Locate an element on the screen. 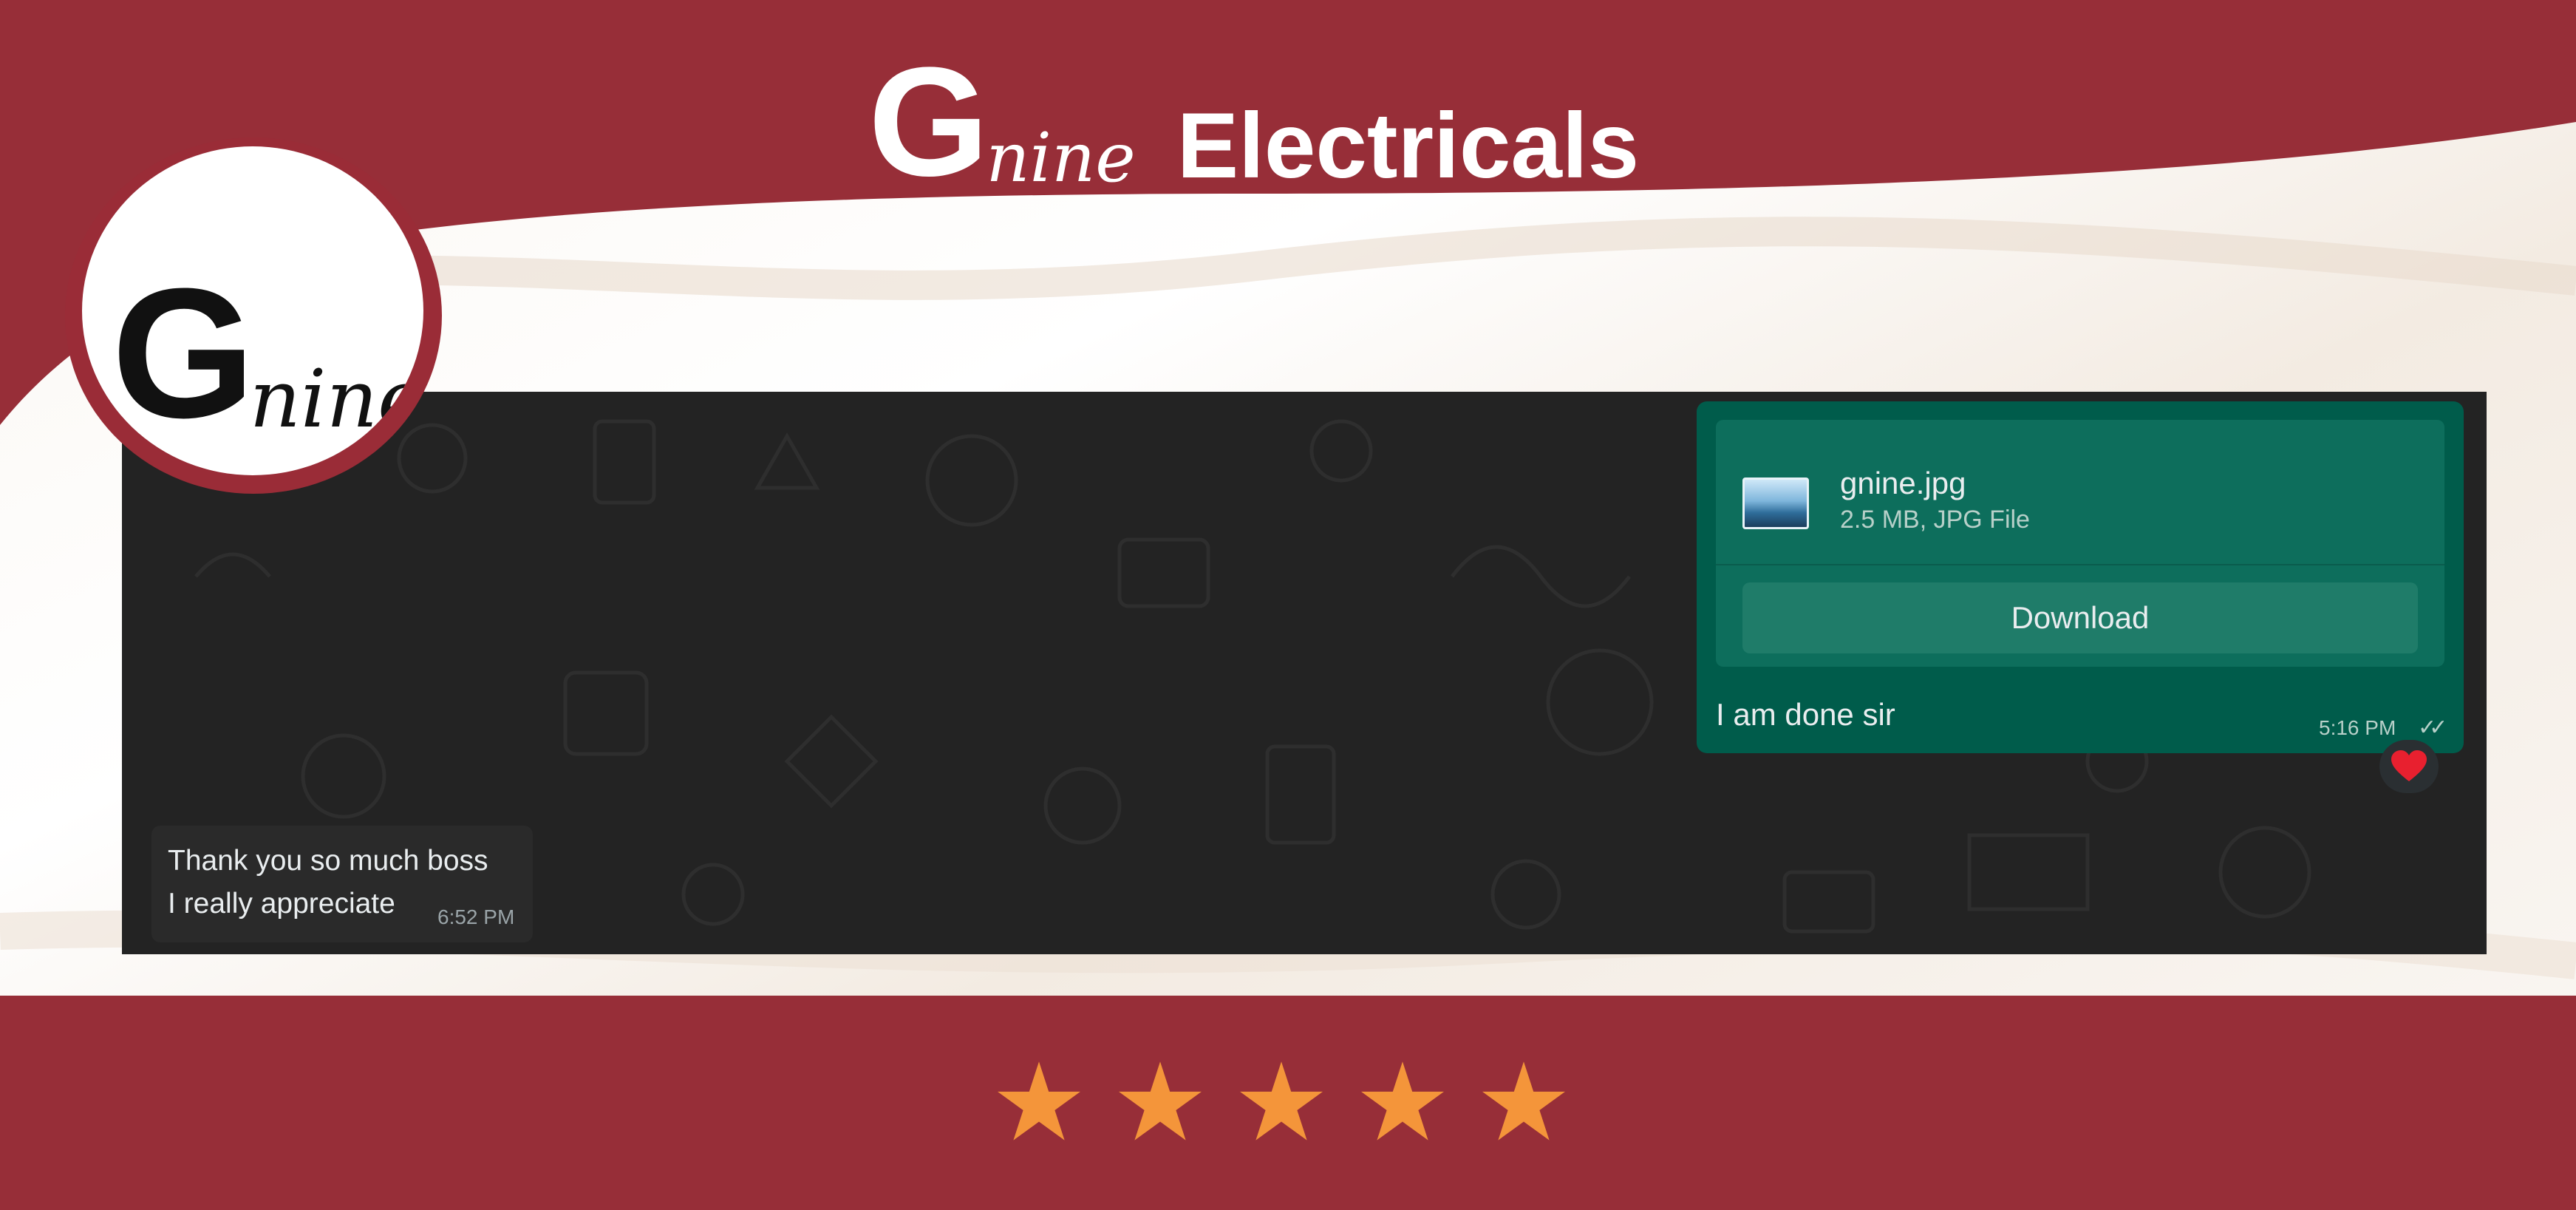  brand-title-initial: G is located at coordinates (928, 121).